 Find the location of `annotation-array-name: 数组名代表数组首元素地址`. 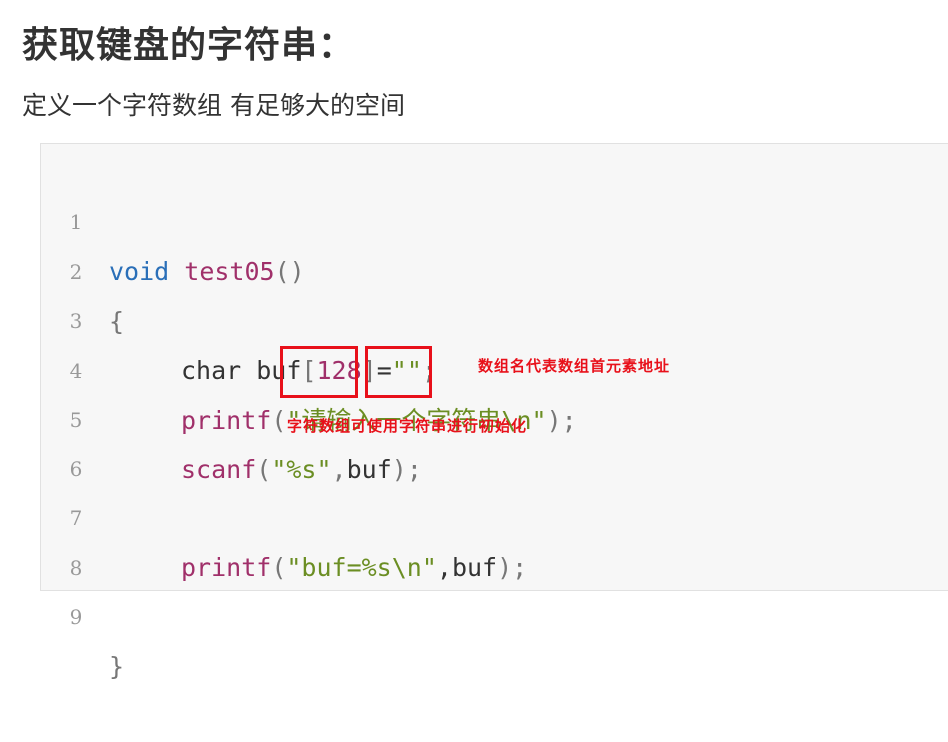

annotation-array-name: 数组名代表数组首元素地址 is located at coordinates (574, 366).